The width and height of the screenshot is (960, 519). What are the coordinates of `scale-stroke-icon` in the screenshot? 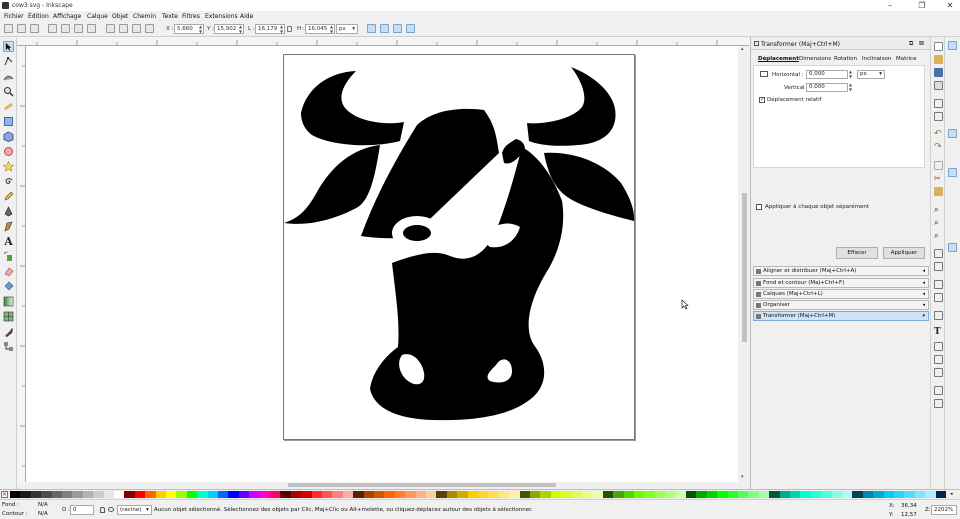 It's located at (371, 28).